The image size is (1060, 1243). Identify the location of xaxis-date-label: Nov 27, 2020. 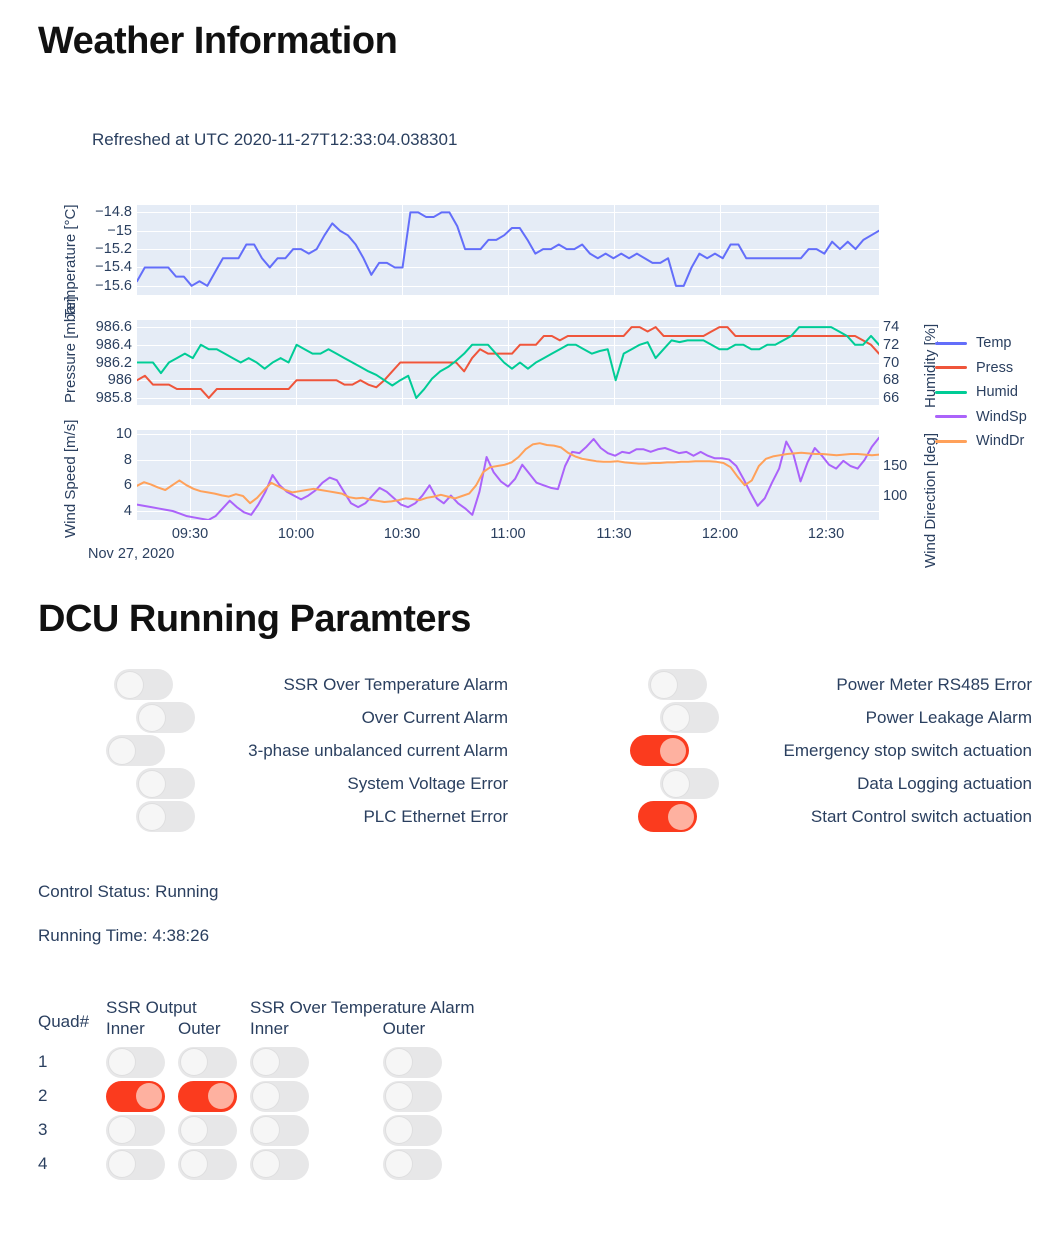
(131, 554).